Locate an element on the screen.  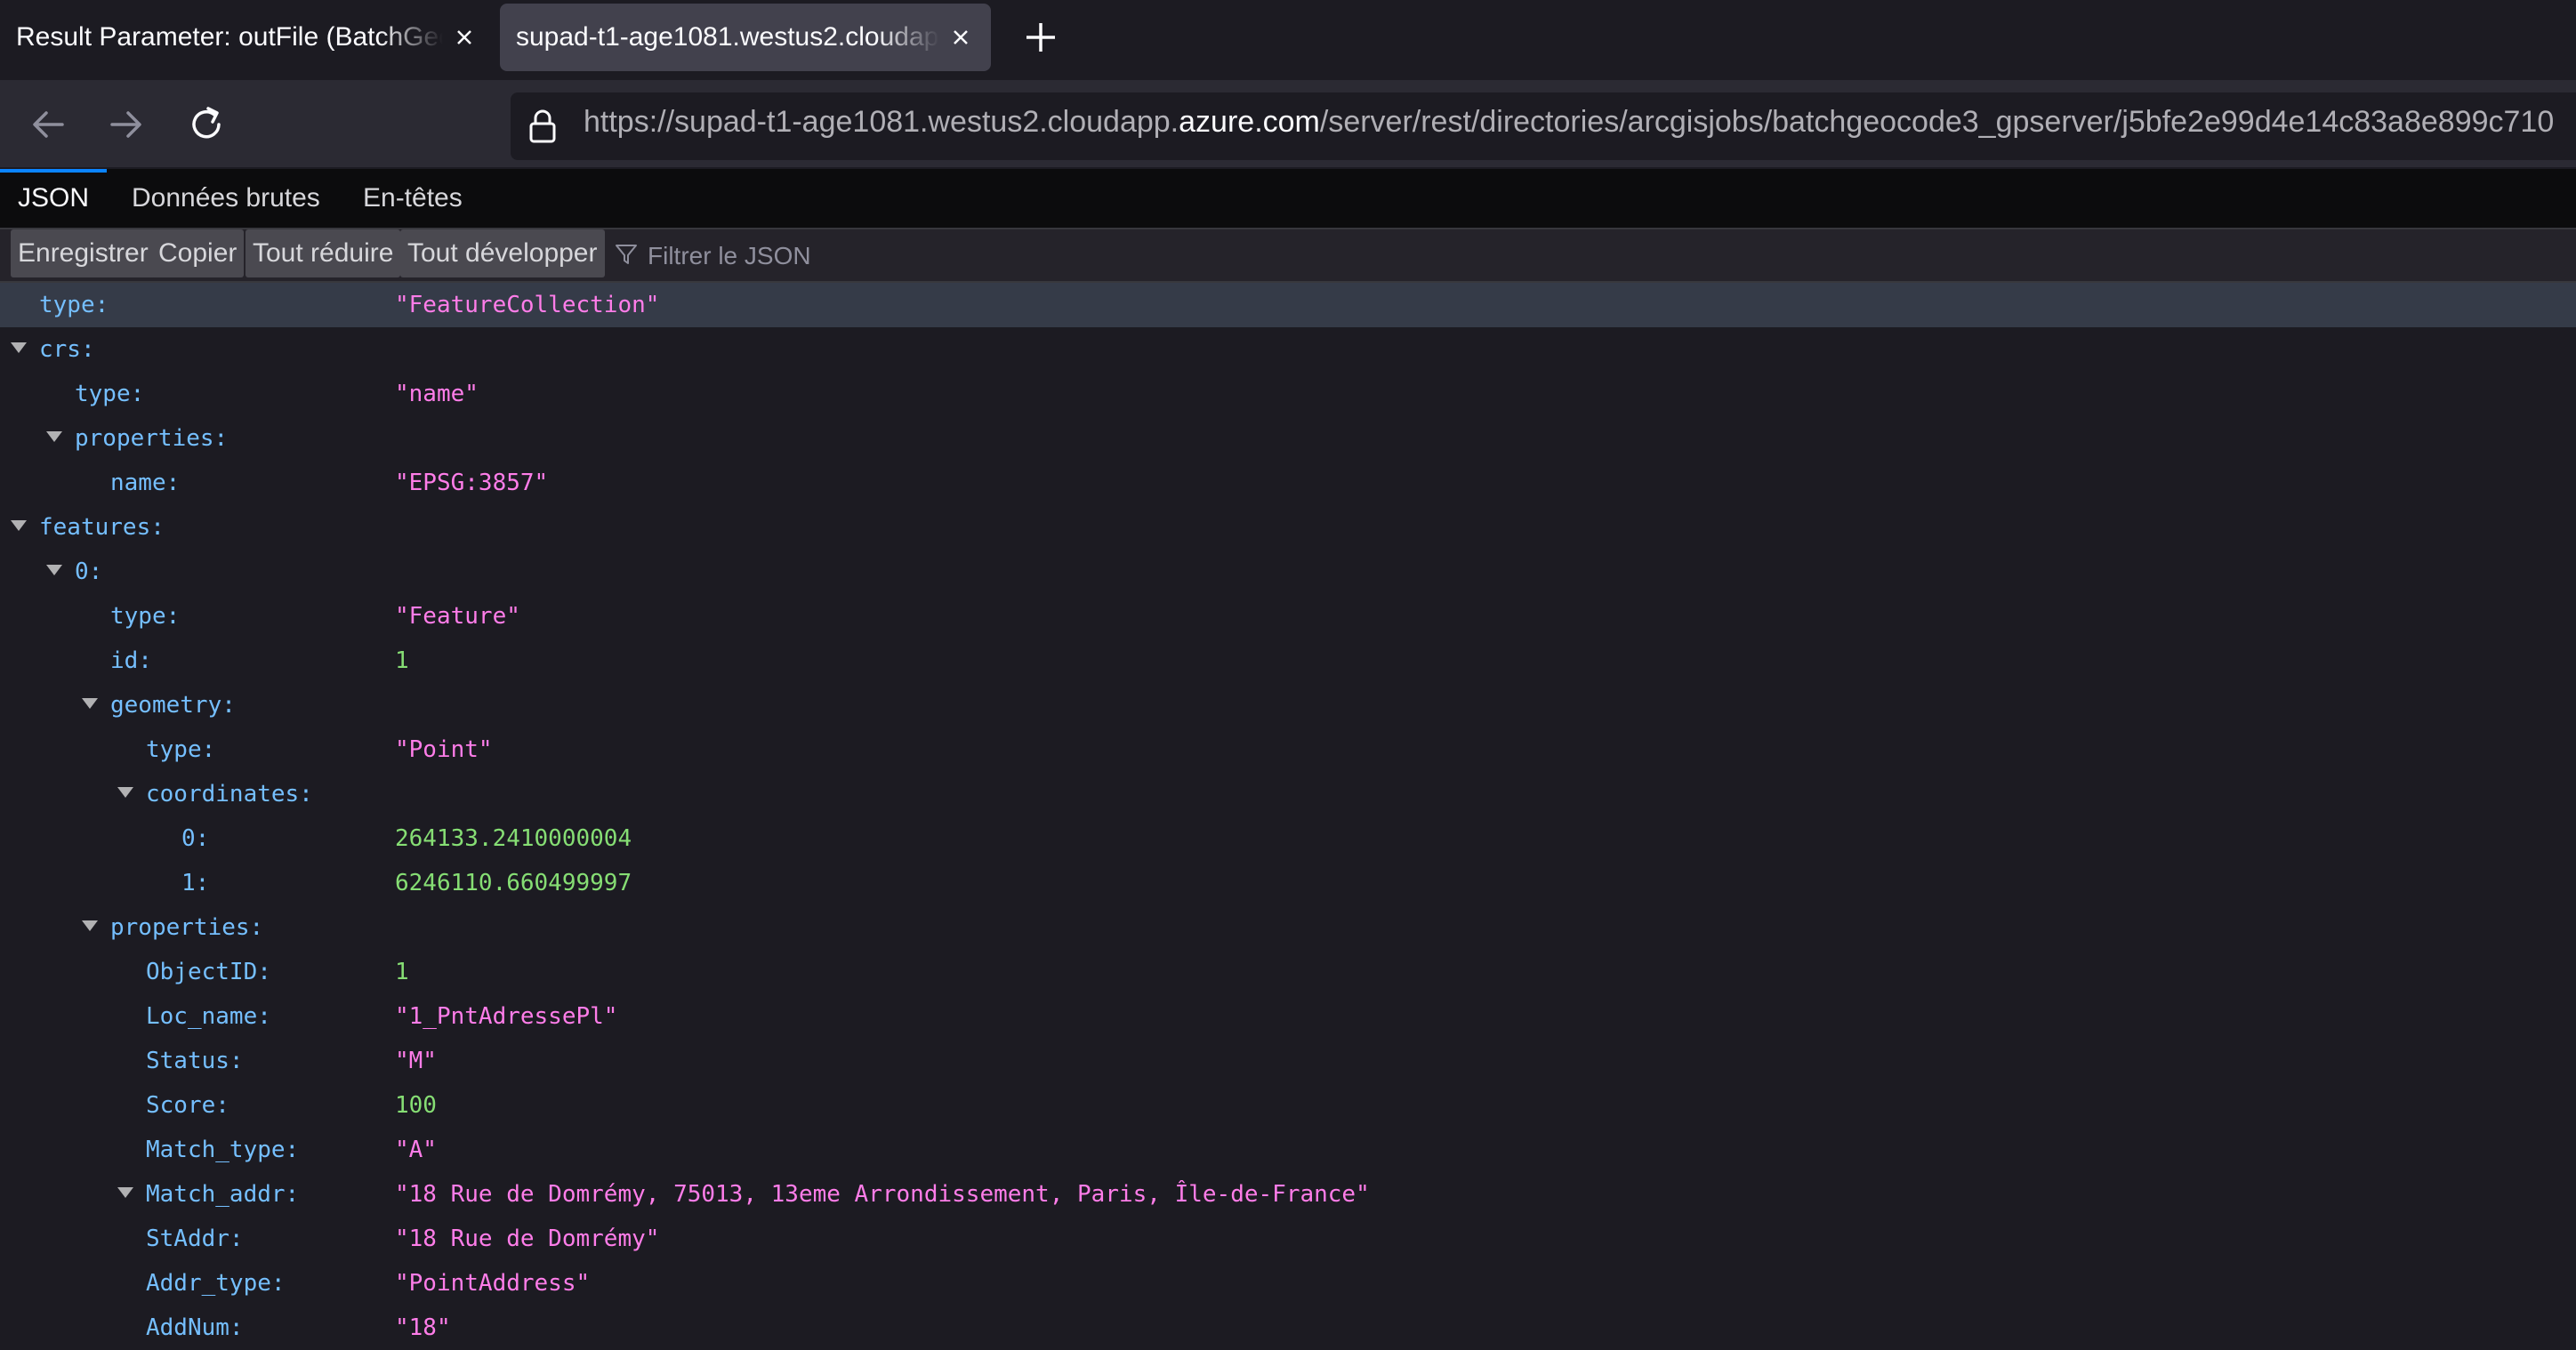
json-key: features: is located at coordinates (102, 527).